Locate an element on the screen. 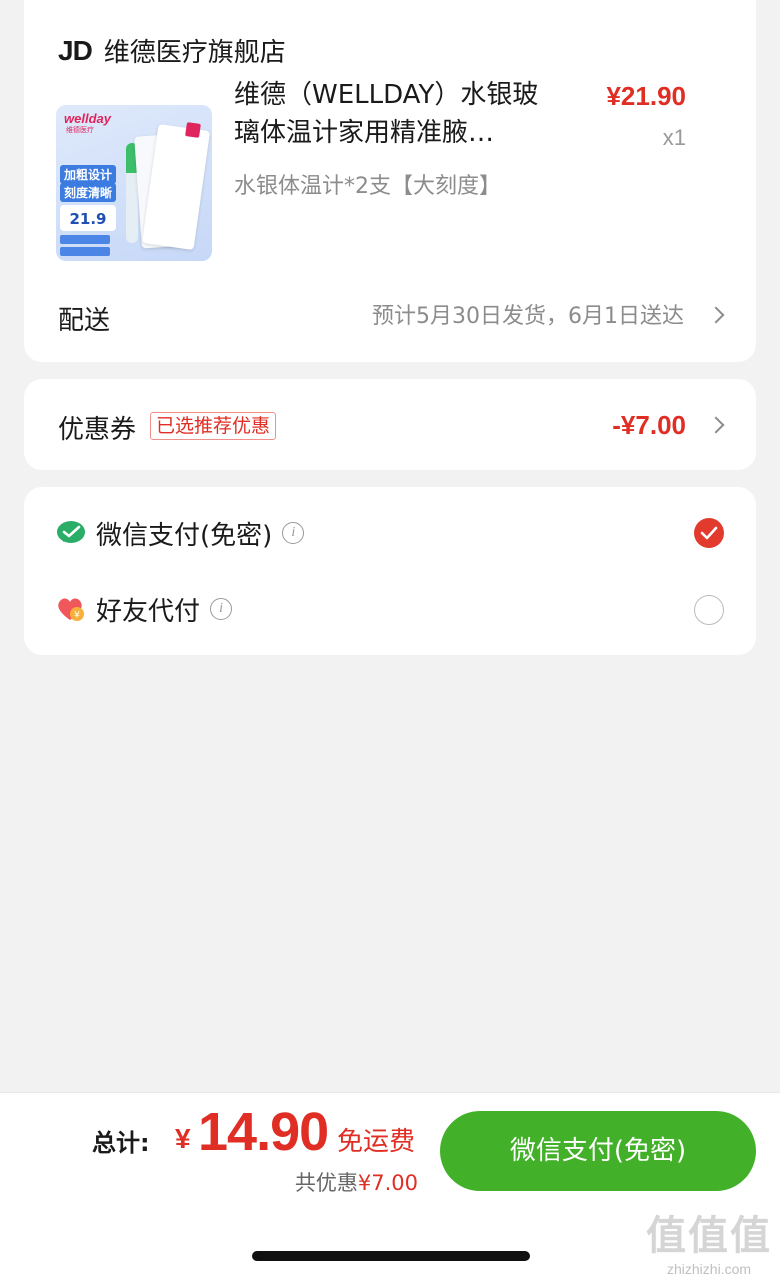 The height and width of the screenshot is (1276, 780). product-image-brand: wellday is located at coordinates (87, 118).